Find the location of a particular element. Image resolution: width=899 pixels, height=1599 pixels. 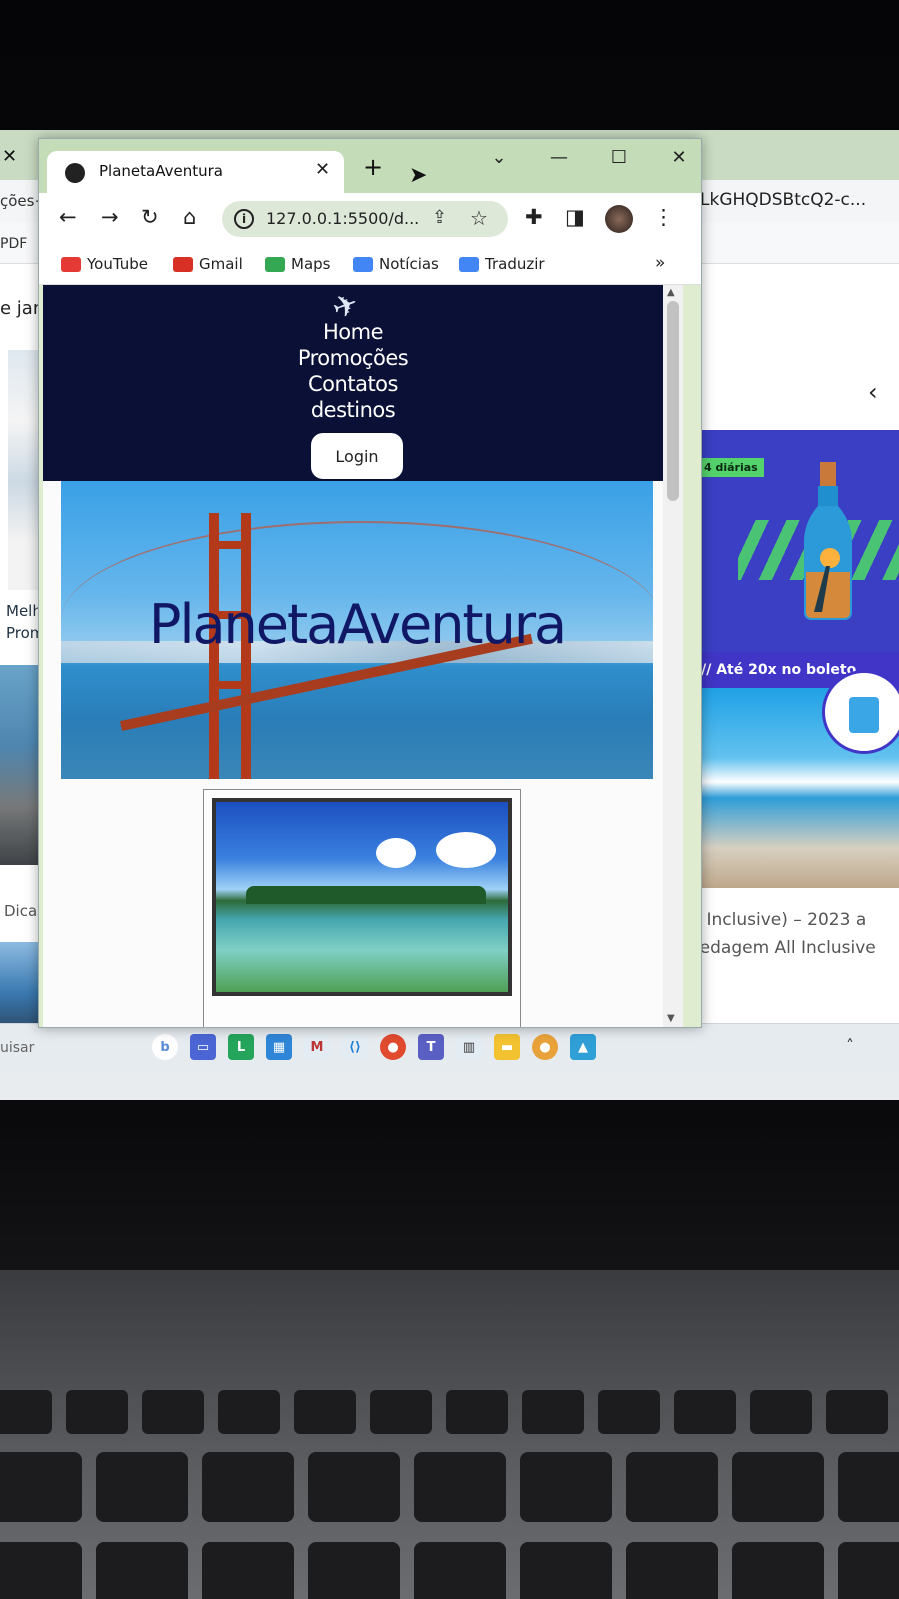

vscode-icon: ⟨⟩ is located at coordinates (355, 1047).